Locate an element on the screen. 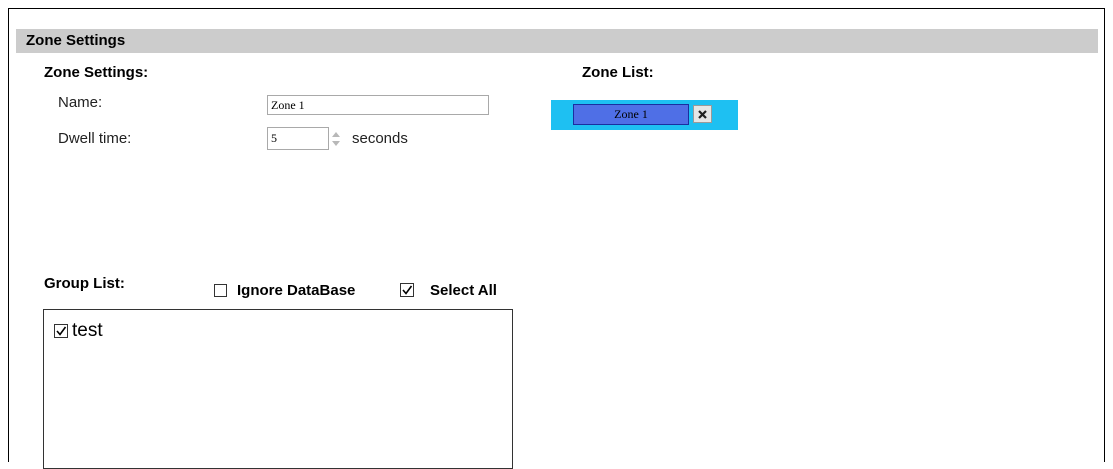 Image resolution: width=1113 pixels, height=469 pixels. stepper-down-icon is located at coordinates (336, 143).